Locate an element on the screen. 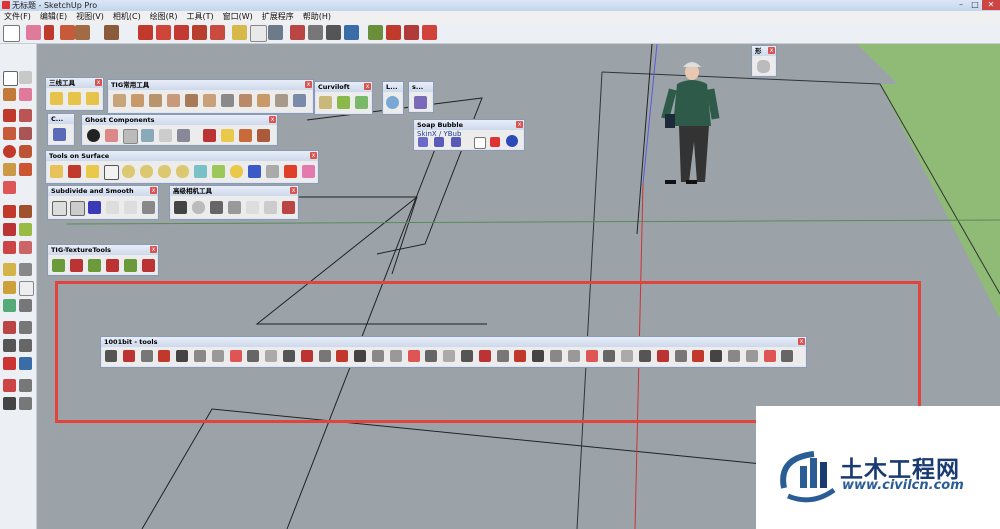 This screenshot has width=1000, height=529. menu-tools: 工具(T) is located at coordinates (201, 17).